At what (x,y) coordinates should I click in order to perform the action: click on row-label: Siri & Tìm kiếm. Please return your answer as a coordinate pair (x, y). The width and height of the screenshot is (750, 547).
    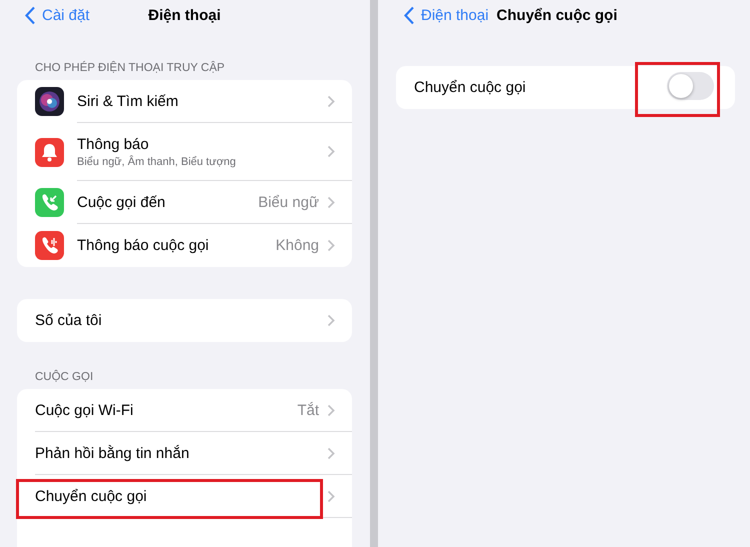
    Looking at the image, I should click on (128, 101).